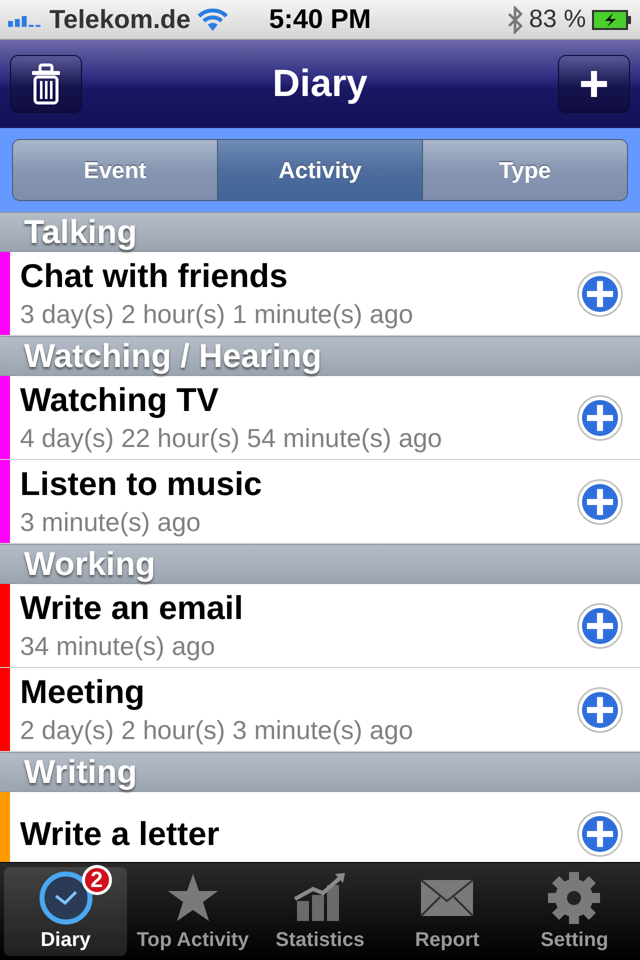 The image size is (640, 960). What do you see at coordinates (66, 911) in the screenshot?
I see `tab-bar-item: 2 Diary` at bounding box center [66, 911].